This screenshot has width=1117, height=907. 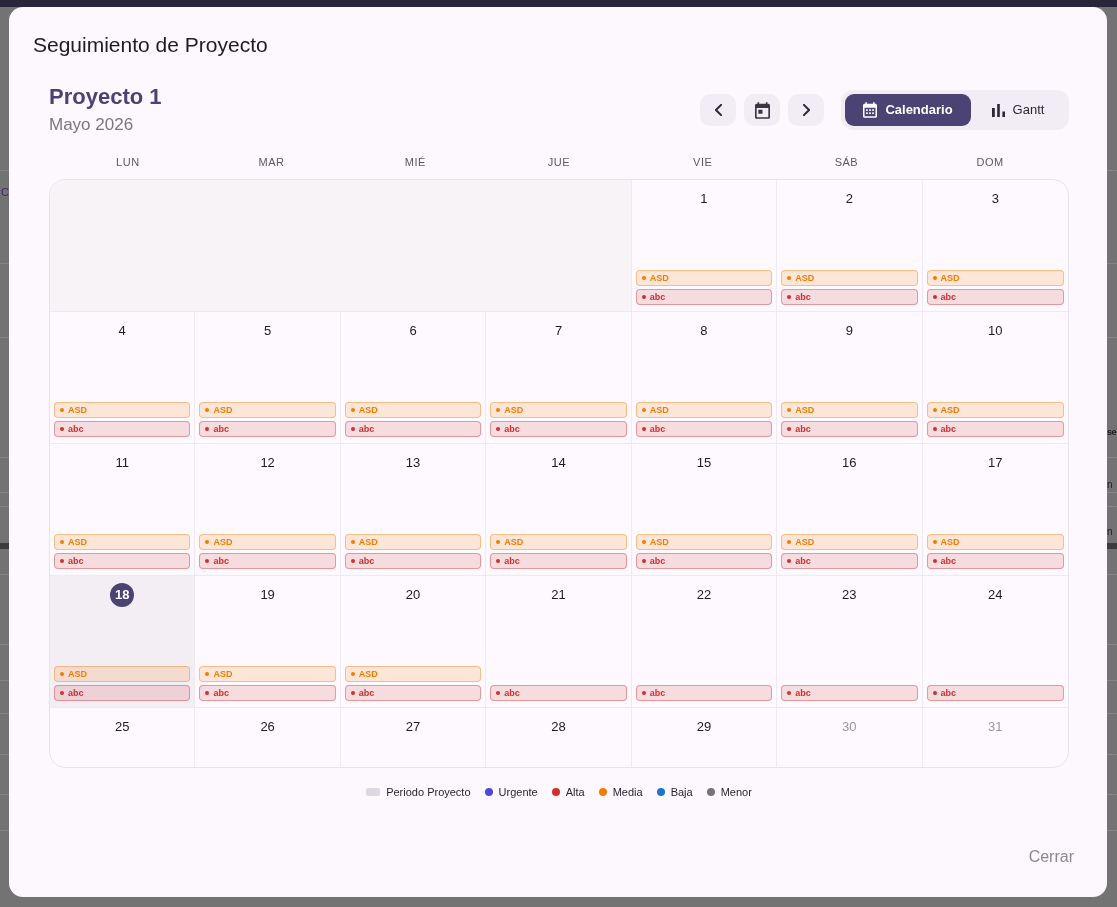 I want to click on day-number: 2, so click(x=849, y=199).